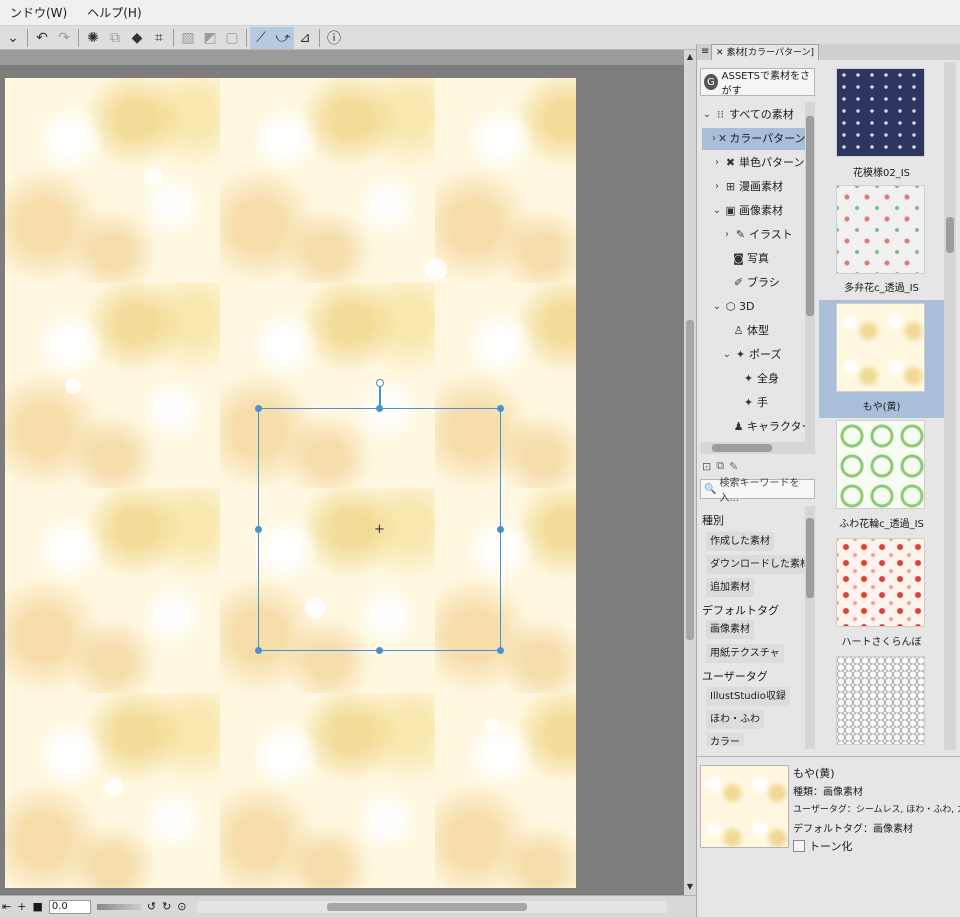  Describe the element at coordinates (733, 307) in the screenshot. I see `tree-item-3d: ⌄ ⬡ 3D` at that location.